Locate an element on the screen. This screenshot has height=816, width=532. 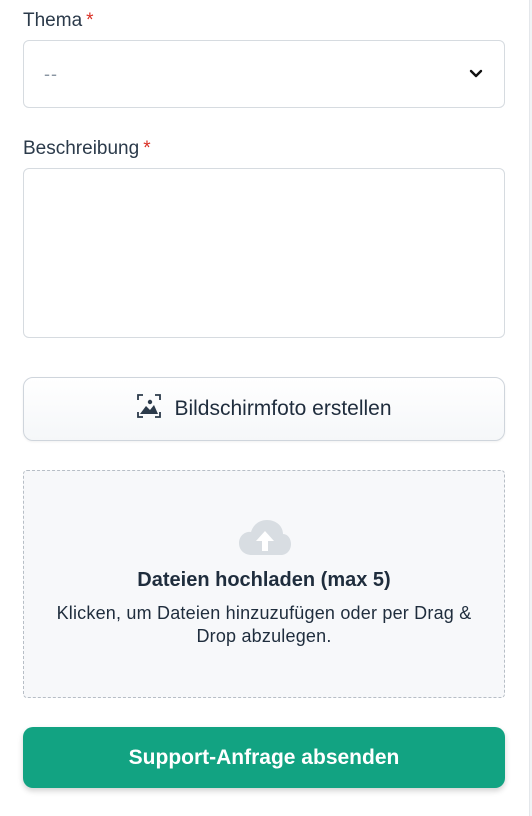
cloud-upload-icon is located at coordinates (265, 538).